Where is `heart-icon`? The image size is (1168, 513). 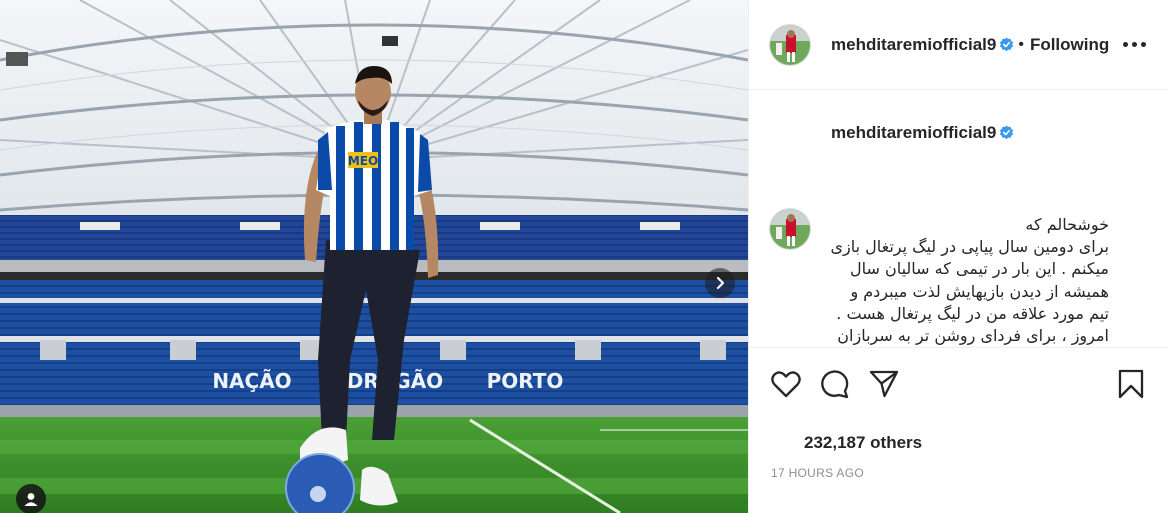 heart-icon is located at coordinates (786, 384).